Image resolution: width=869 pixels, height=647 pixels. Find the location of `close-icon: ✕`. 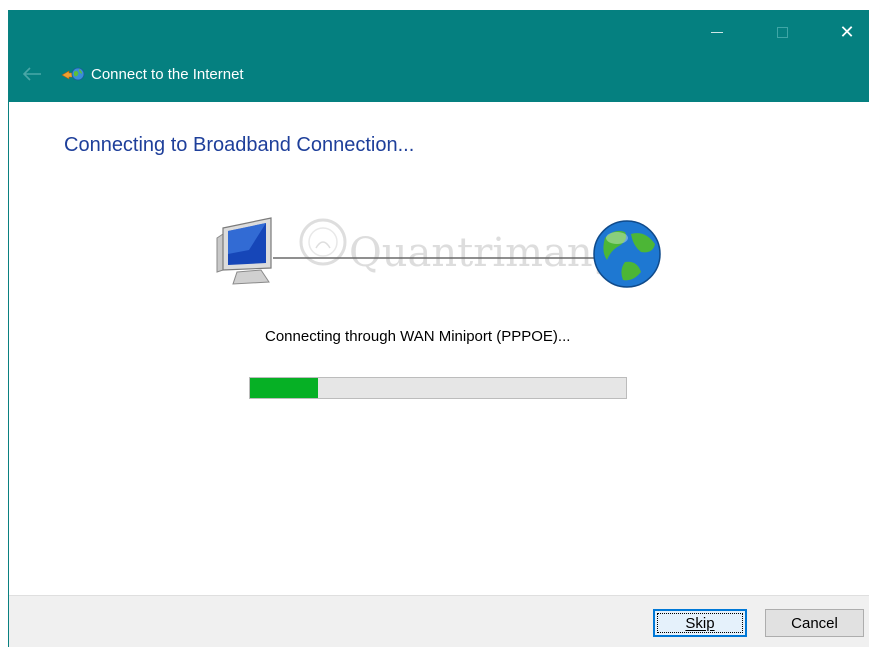

close-icon: ✕ is located at coordinates (847, 31).